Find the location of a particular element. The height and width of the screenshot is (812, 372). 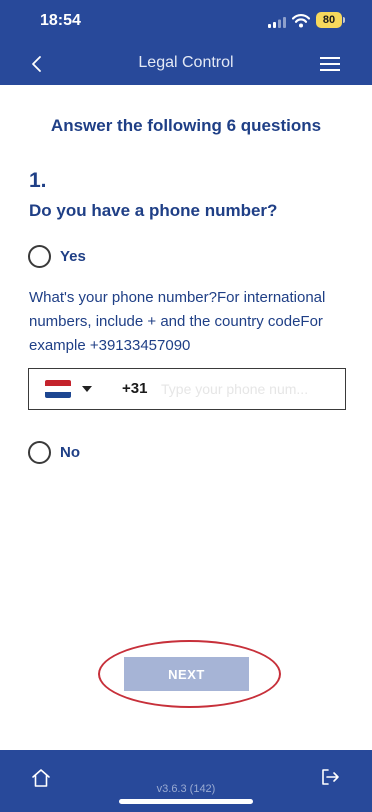

menu-button is located at coordinates (330, 64).